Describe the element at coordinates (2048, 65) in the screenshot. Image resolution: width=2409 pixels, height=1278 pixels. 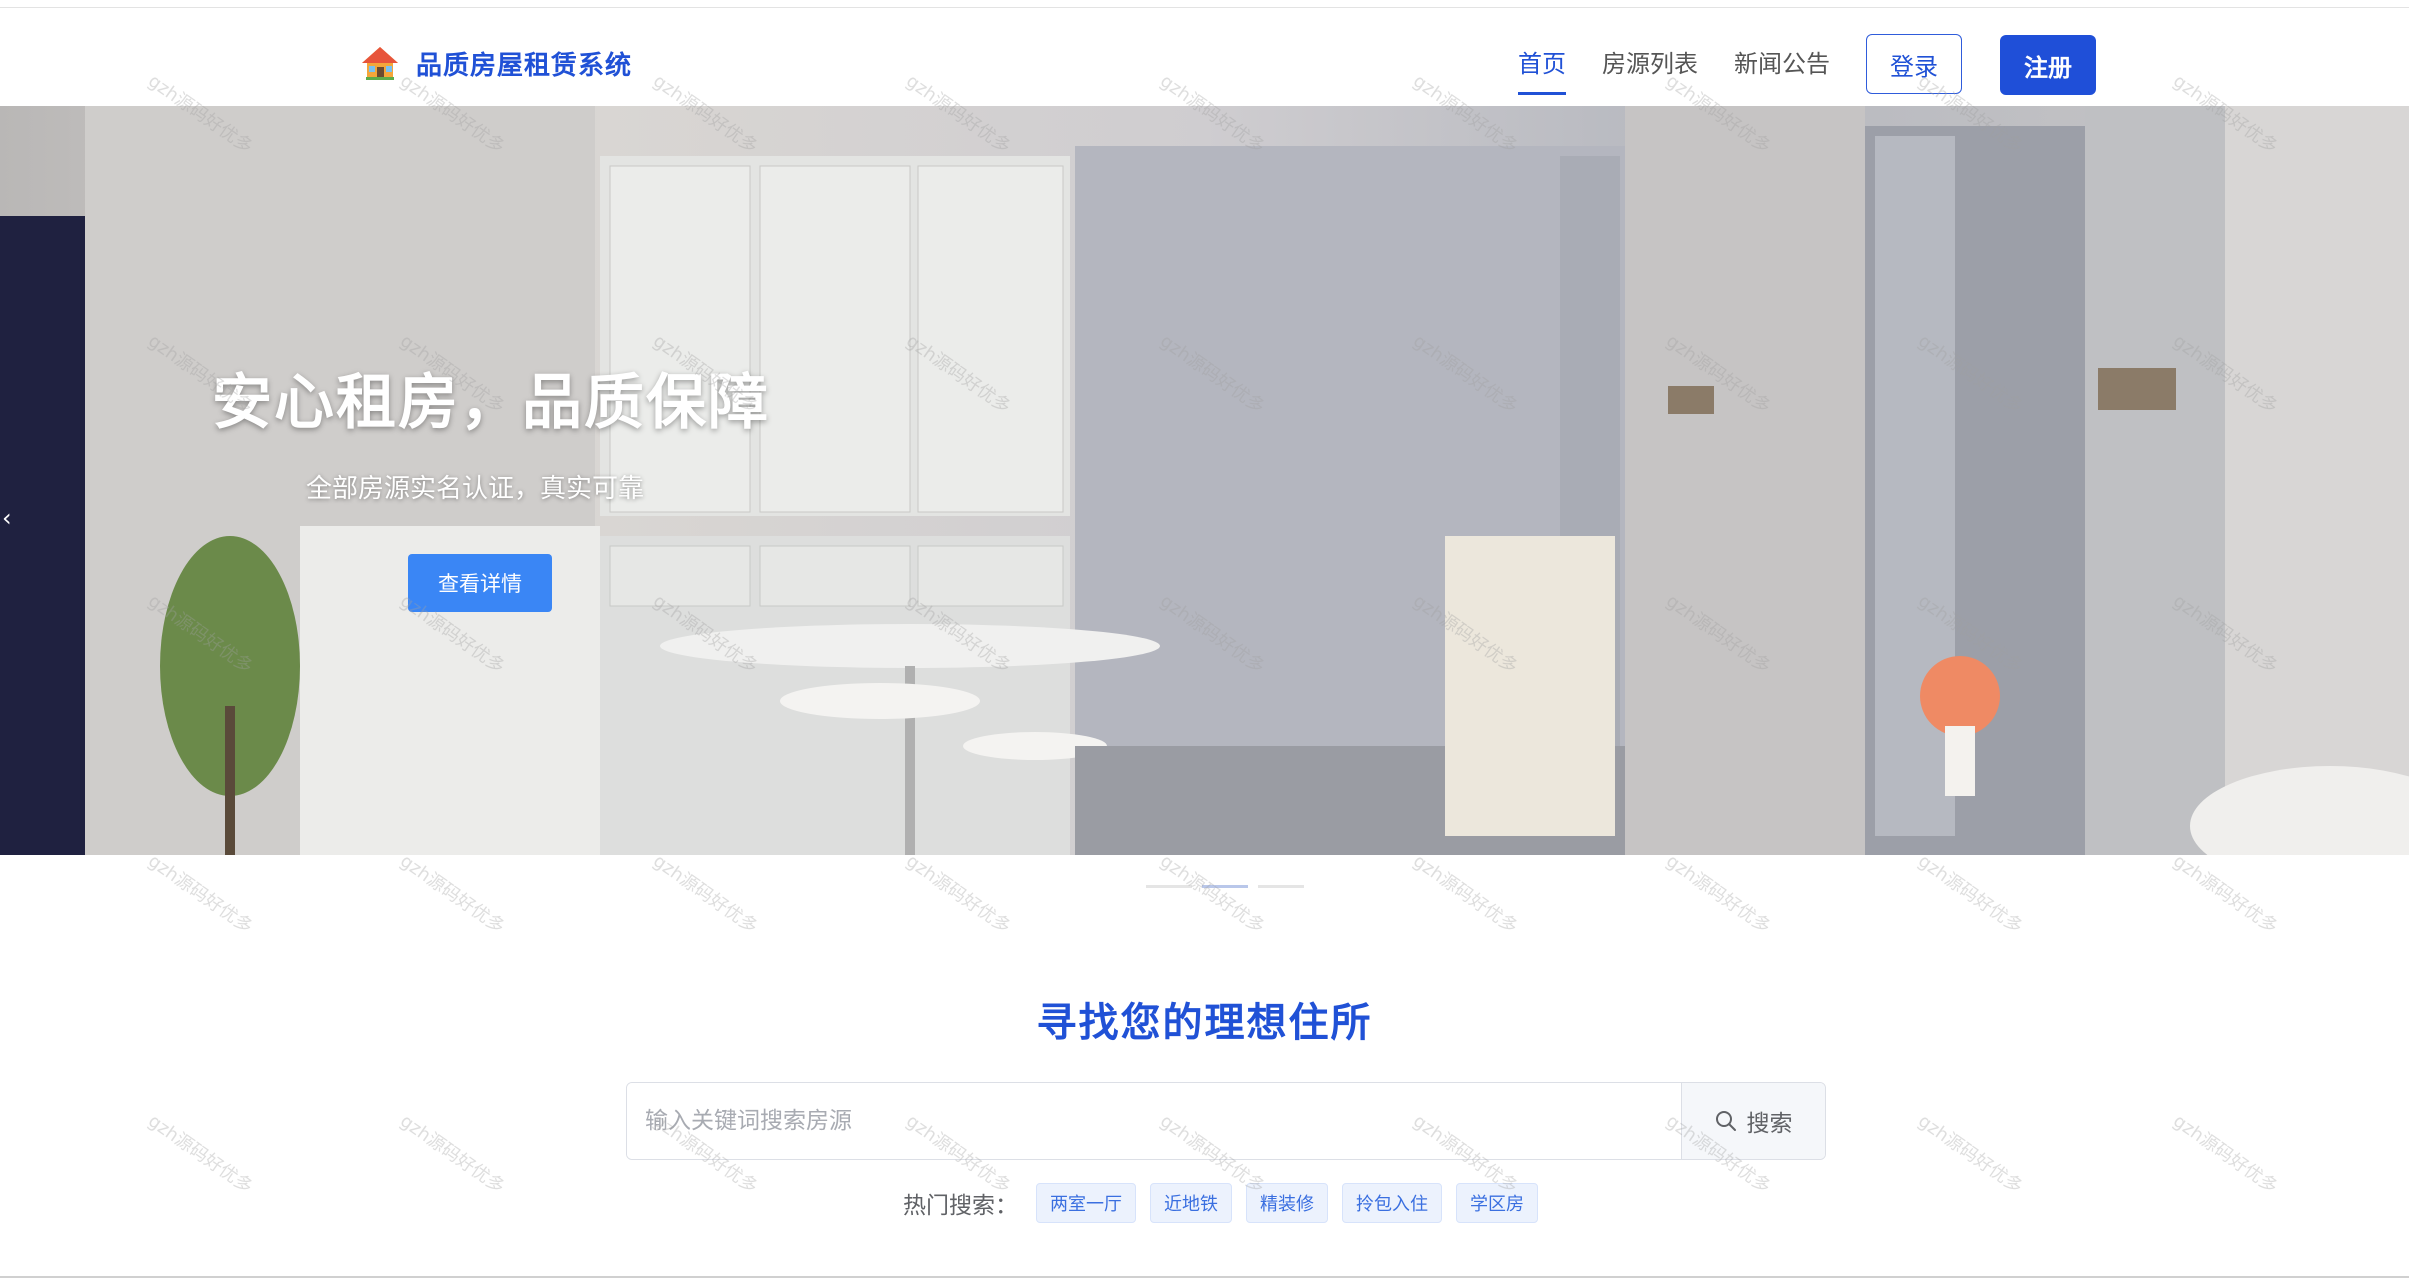
I see `register-button: 注册` at that location.